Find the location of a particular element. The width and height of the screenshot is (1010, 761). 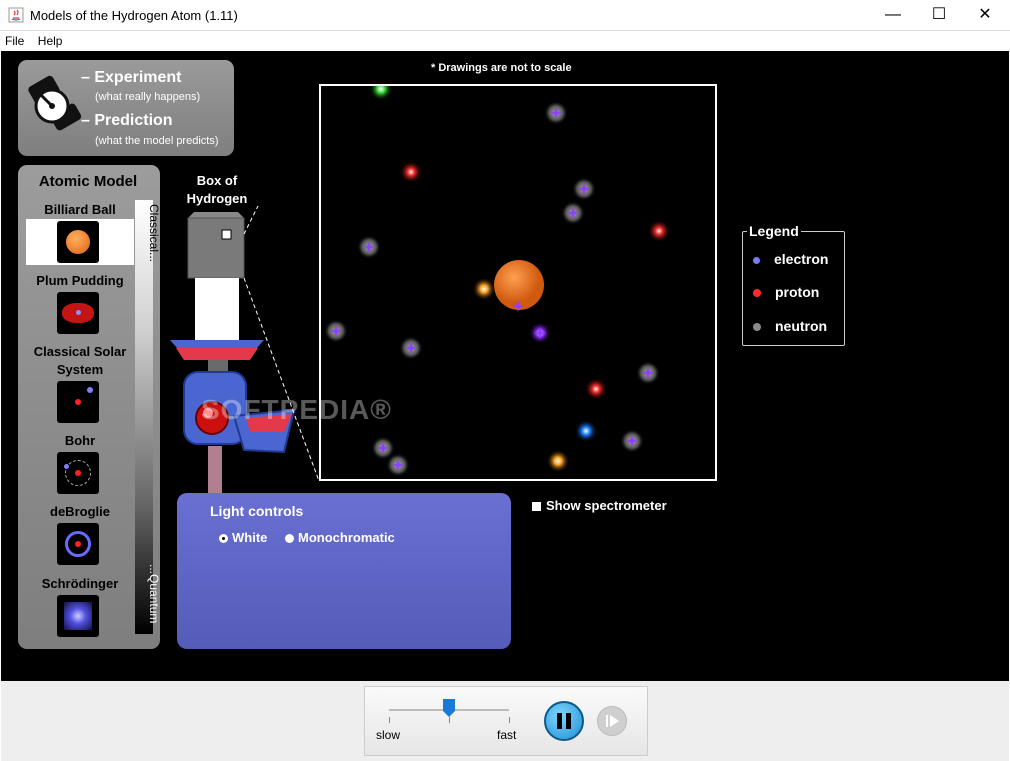

minimize-button: — is located at coordinates (893, 15).